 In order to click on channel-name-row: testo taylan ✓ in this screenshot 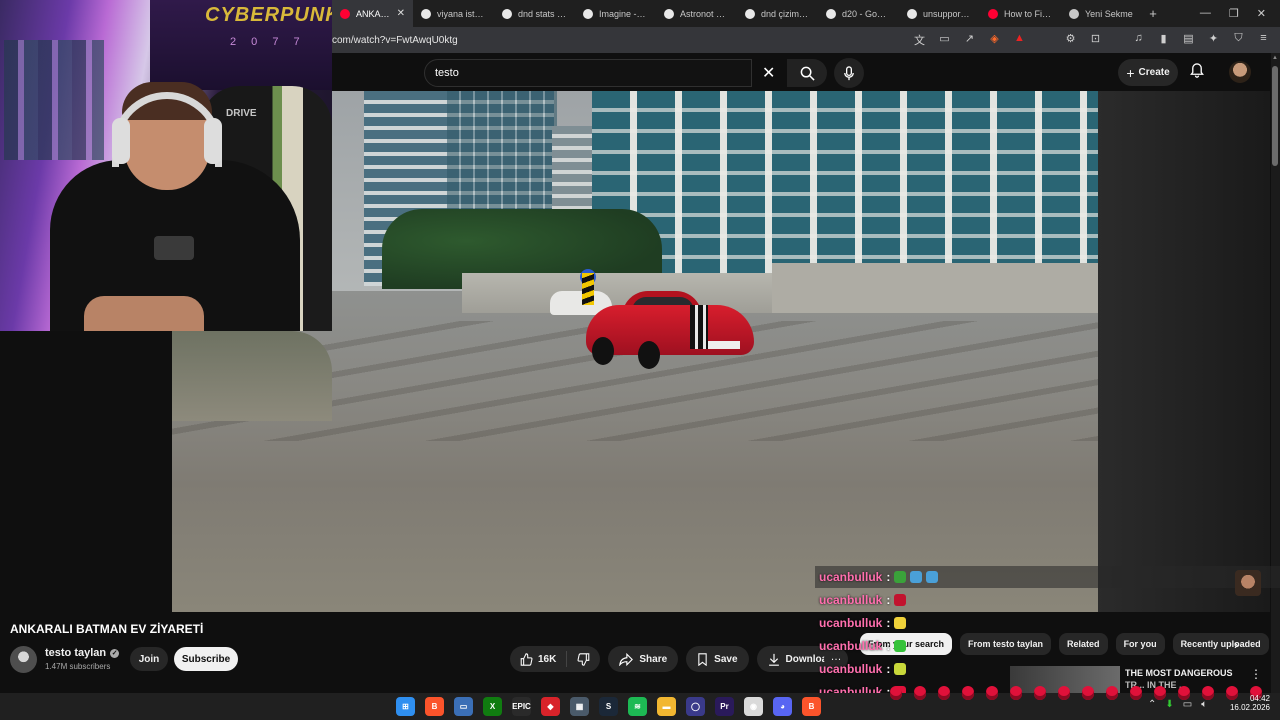, I will do `click(82, 653)`.